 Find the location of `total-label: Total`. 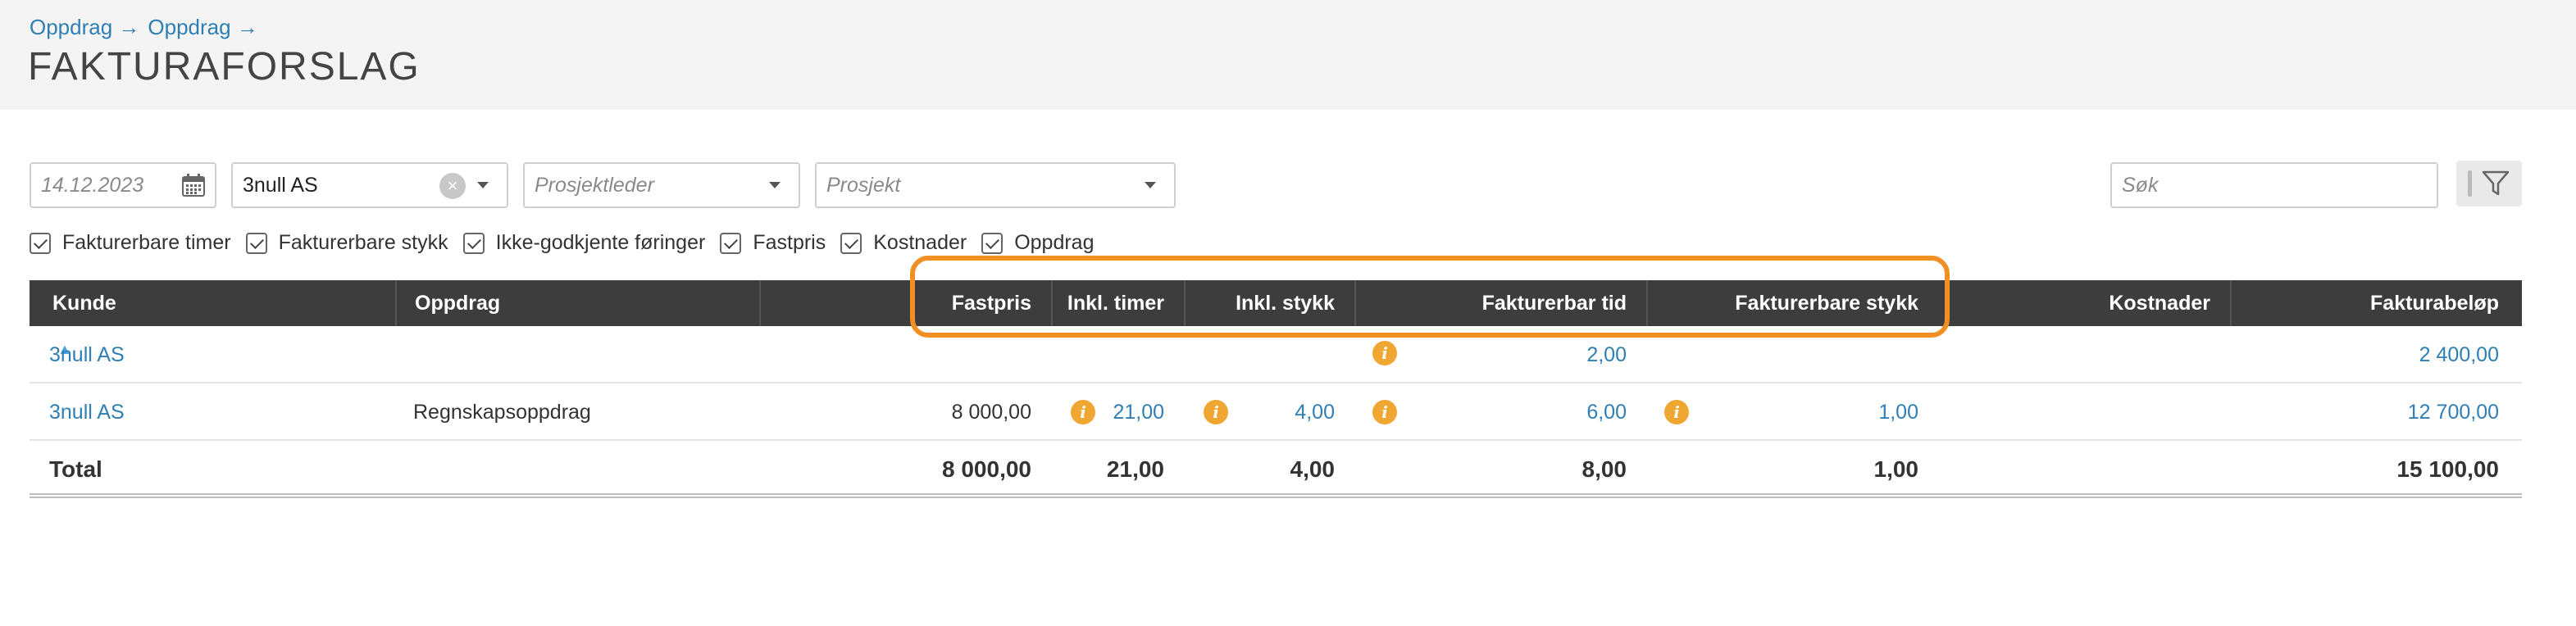

total-label: Total is located at coordinates (75, 469).